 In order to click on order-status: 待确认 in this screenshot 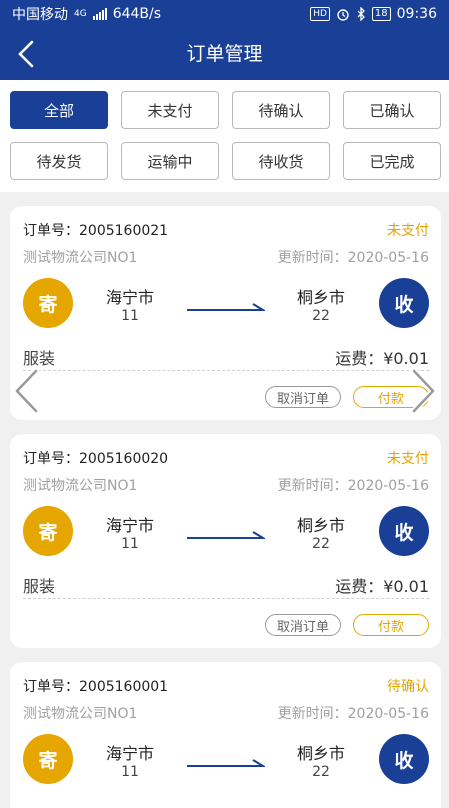, I will do `click(408, 687)`.